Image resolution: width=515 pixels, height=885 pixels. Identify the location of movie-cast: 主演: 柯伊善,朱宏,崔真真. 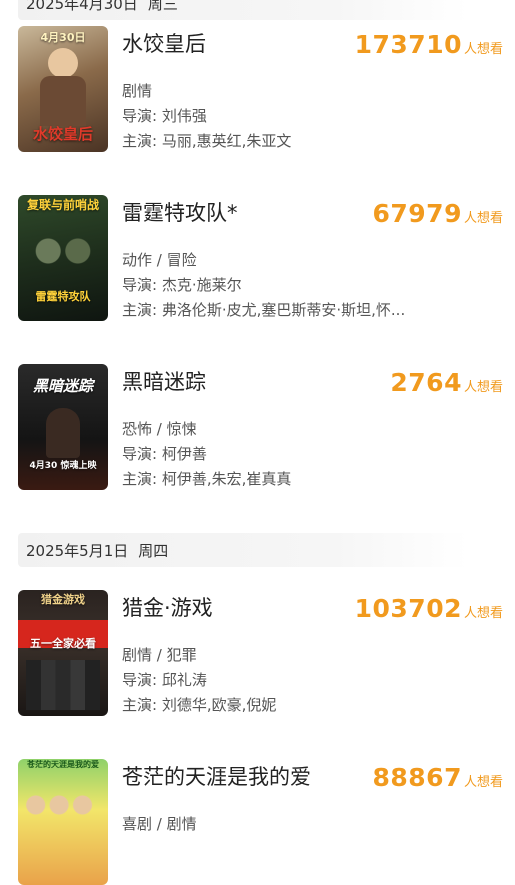
(206, 478).